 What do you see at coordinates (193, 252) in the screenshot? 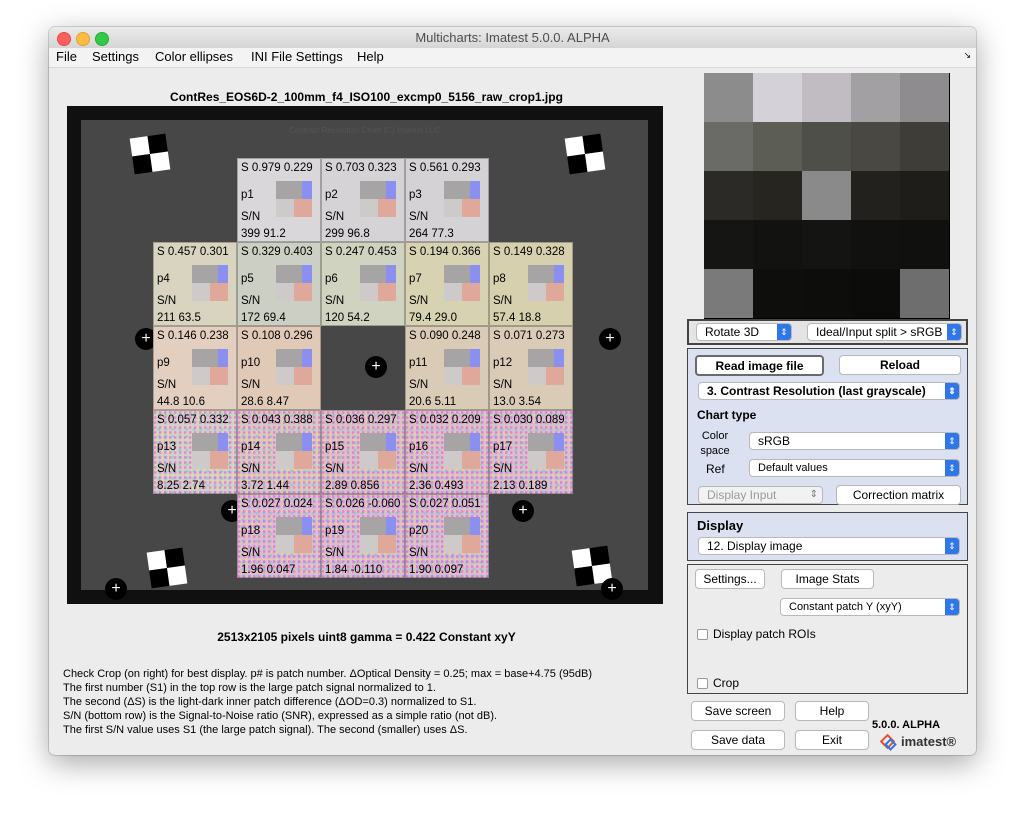
I see `patch-signal: S 0.457 0.301` at bounding box center [193, 252].